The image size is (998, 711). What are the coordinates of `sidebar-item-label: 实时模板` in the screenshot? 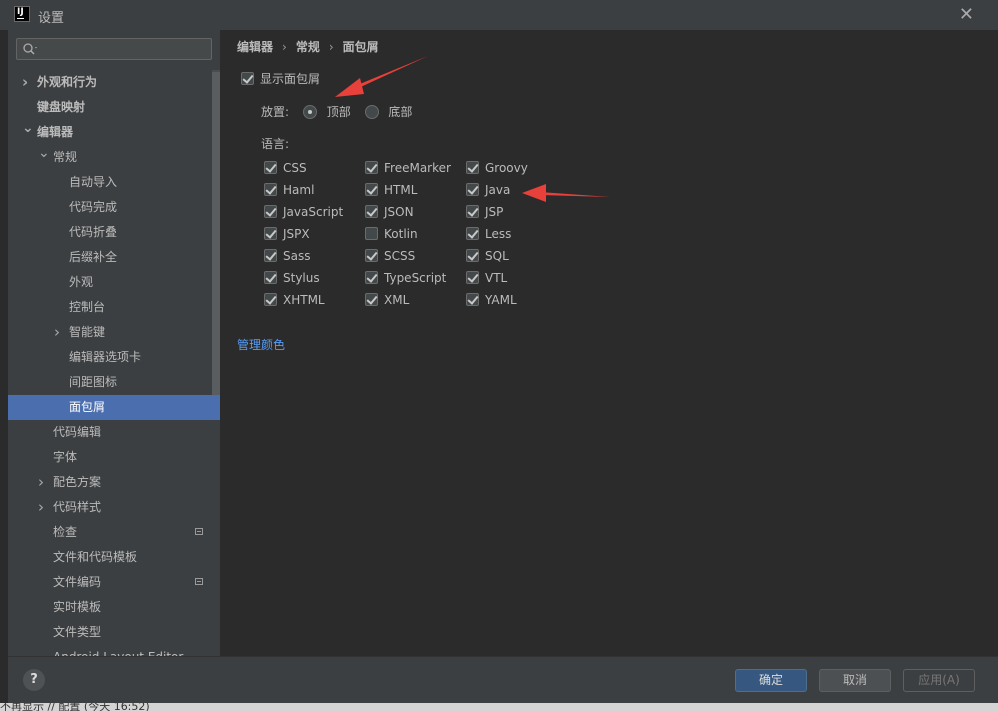 It's located at (77, 607).